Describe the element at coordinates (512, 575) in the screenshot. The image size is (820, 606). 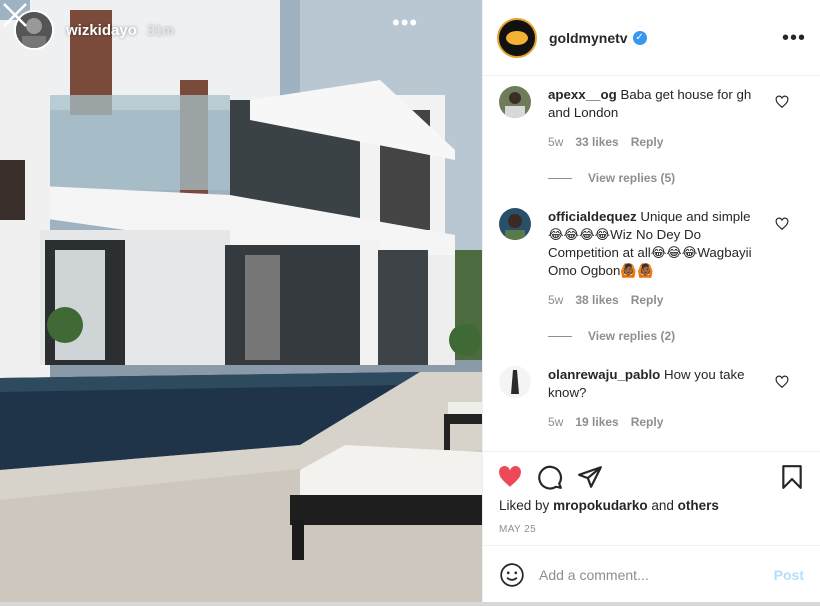
I see `emoji-icon` at that location.